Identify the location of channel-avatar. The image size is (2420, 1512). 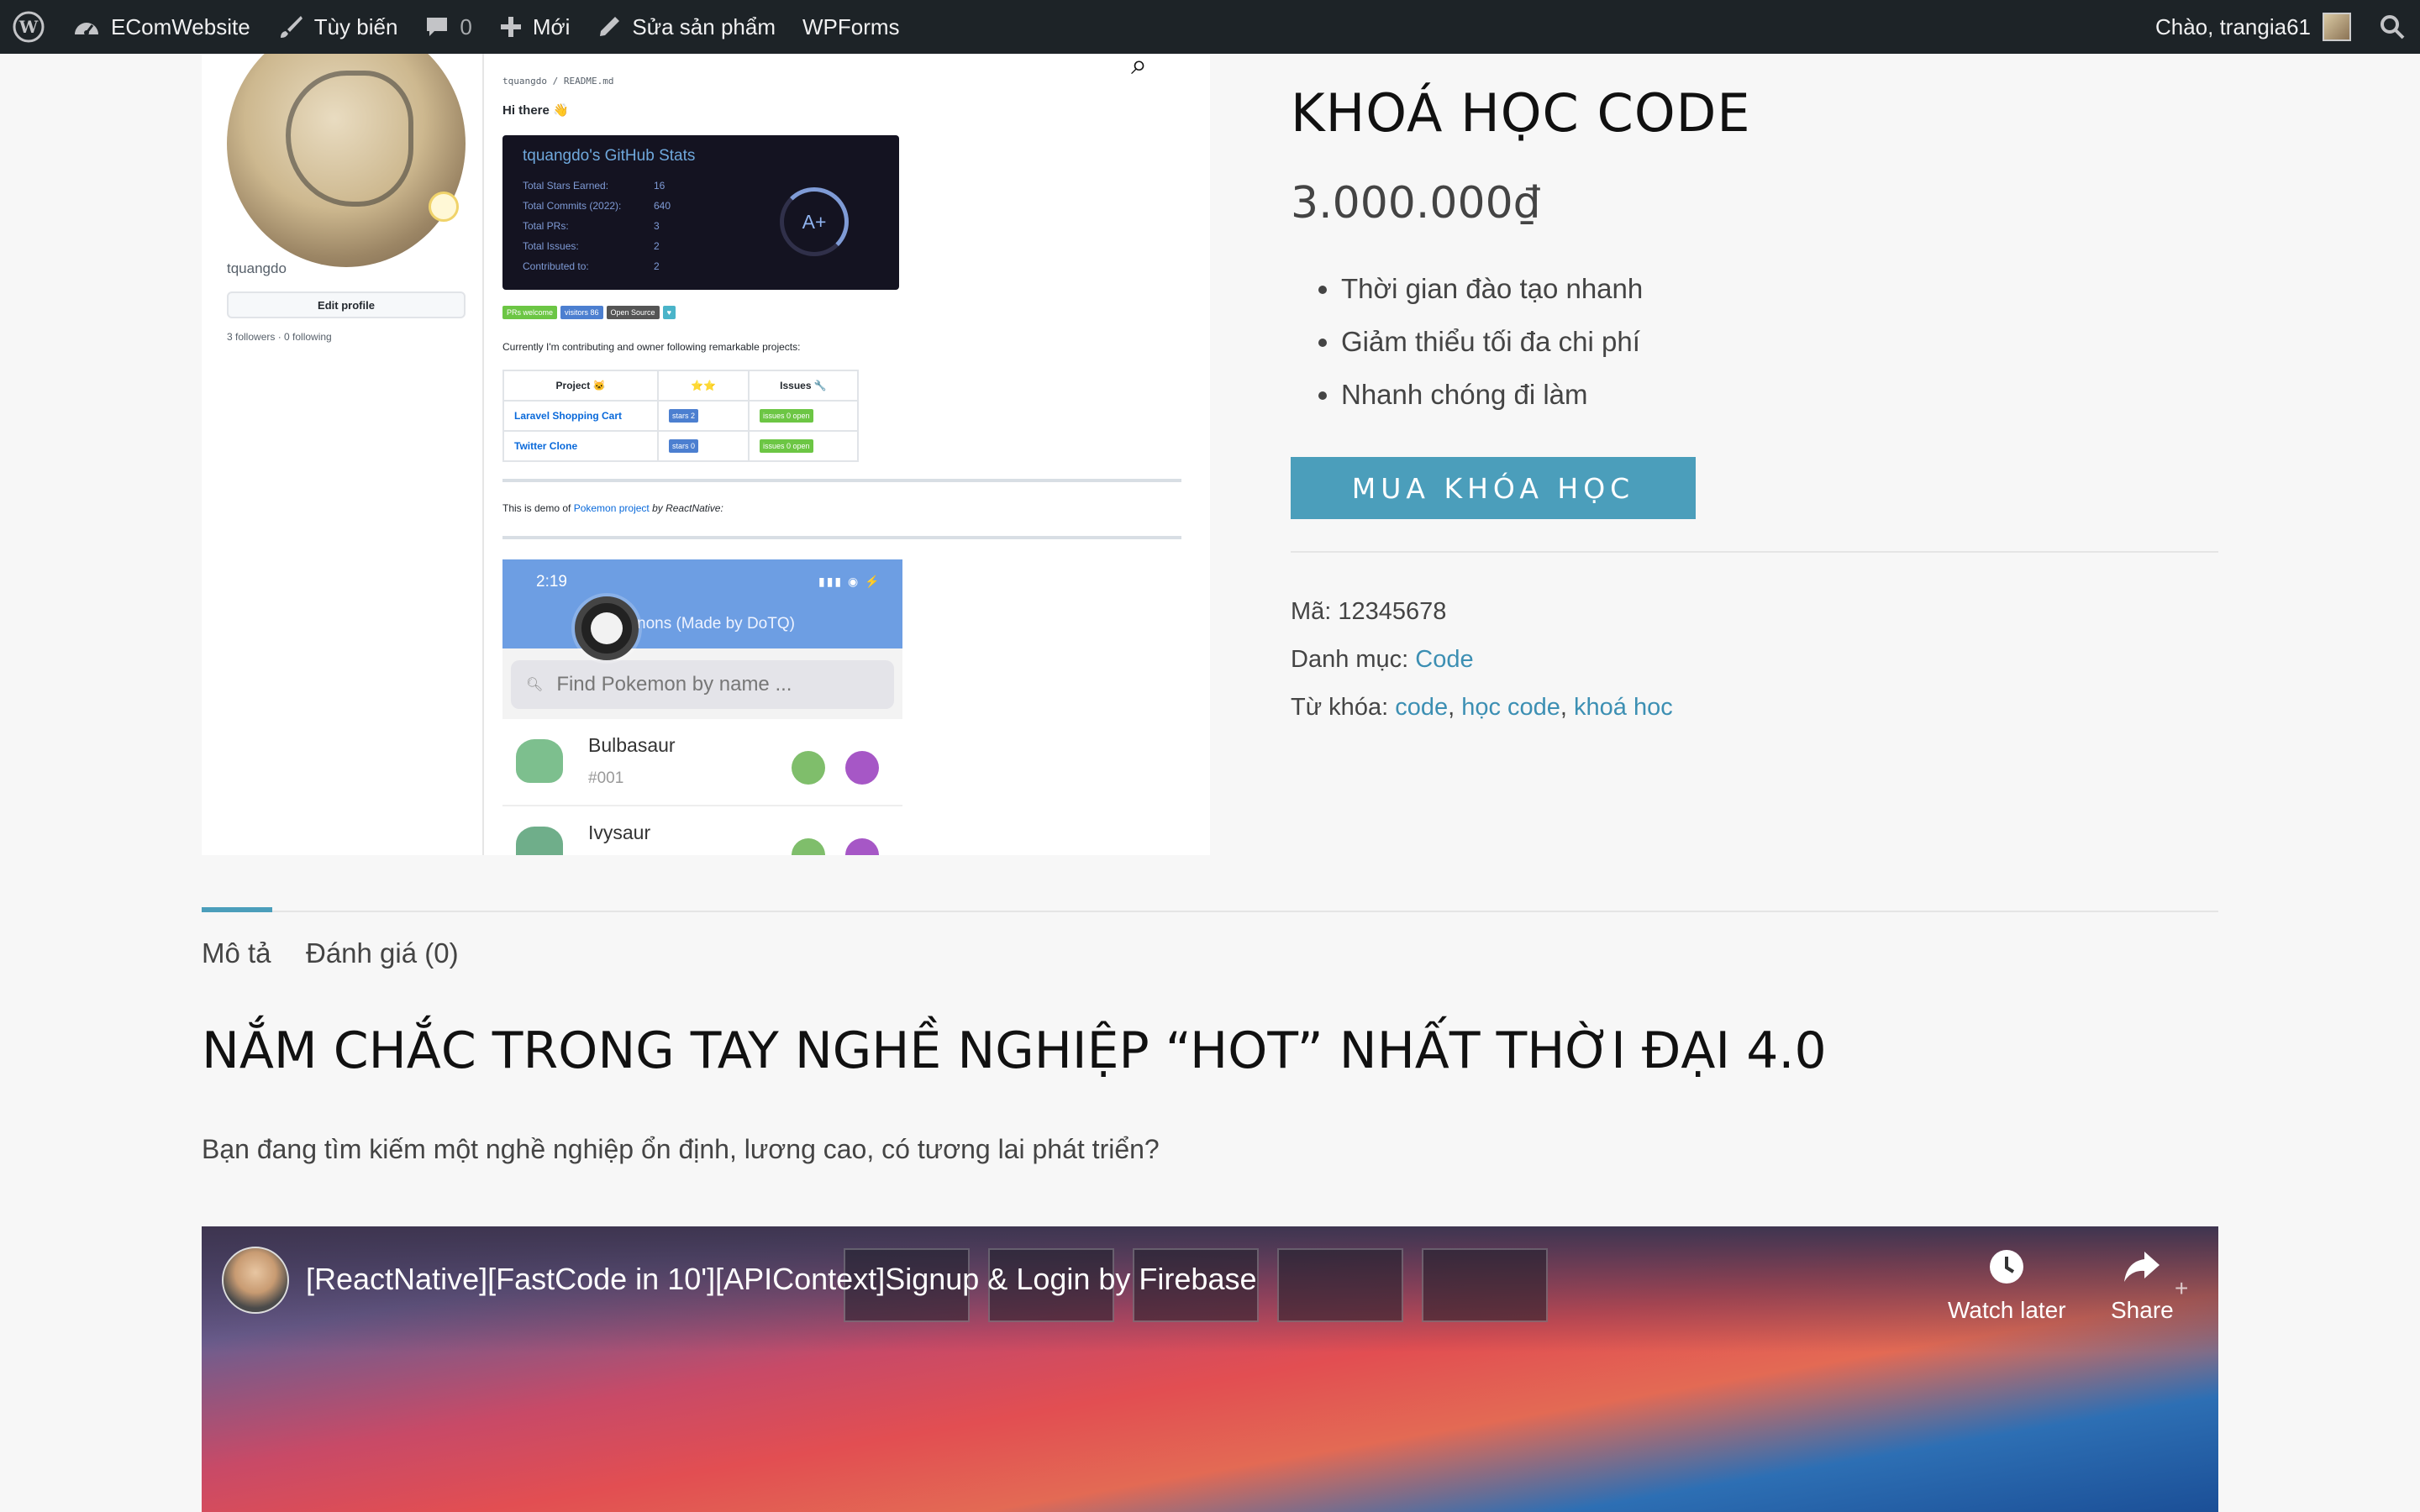
(255, 1280).